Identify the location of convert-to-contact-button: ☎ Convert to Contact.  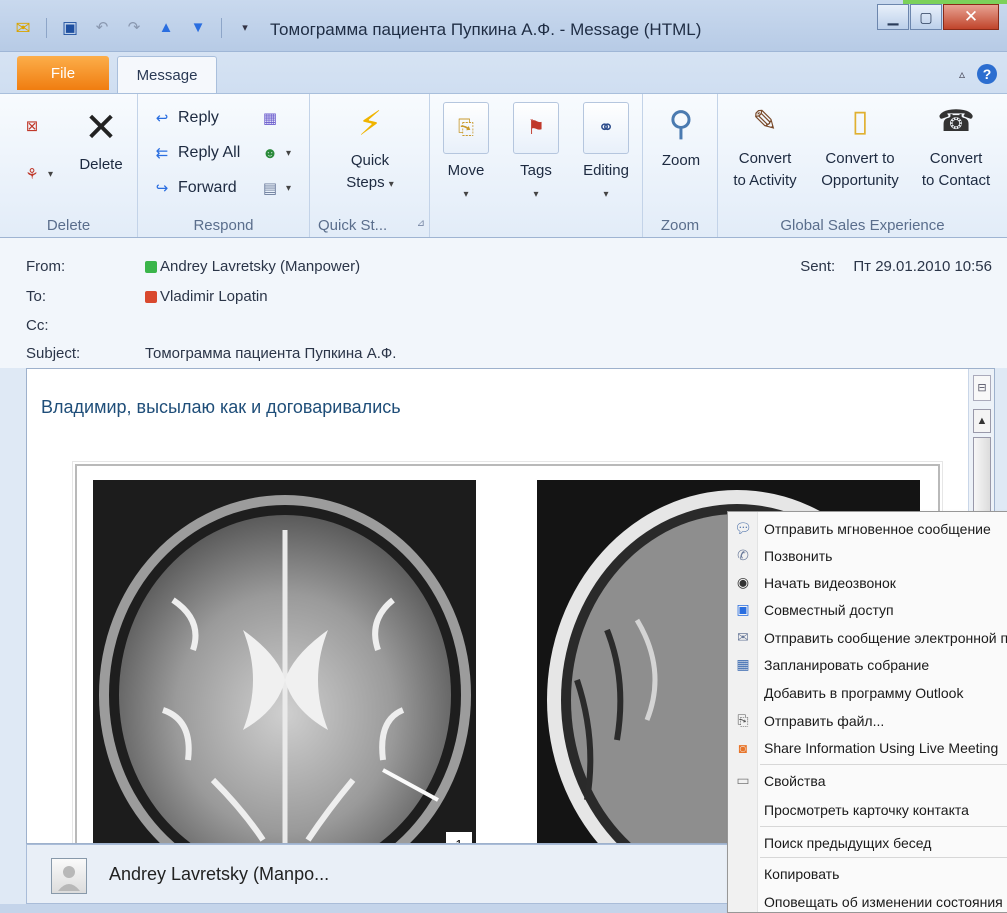
(956, 147).